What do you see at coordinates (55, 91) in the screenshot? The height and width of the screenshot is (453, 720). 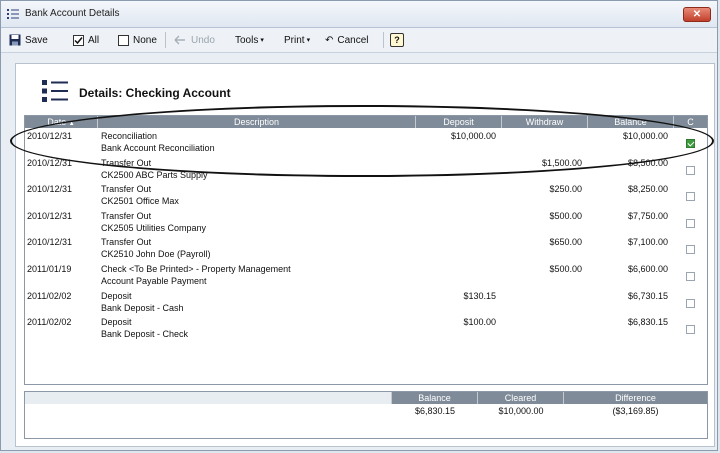 I see `details-list-icon` at bounding box center [55, 91].